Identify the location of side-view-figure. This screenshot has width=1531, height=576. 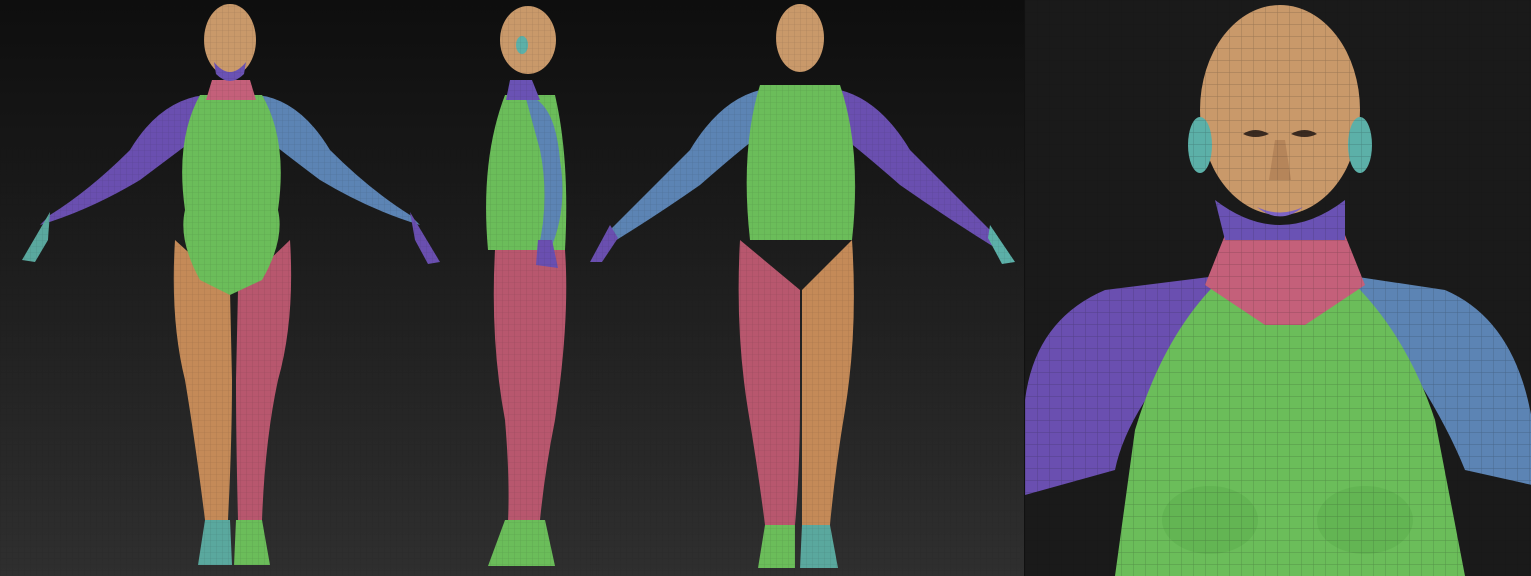
(530, 288).